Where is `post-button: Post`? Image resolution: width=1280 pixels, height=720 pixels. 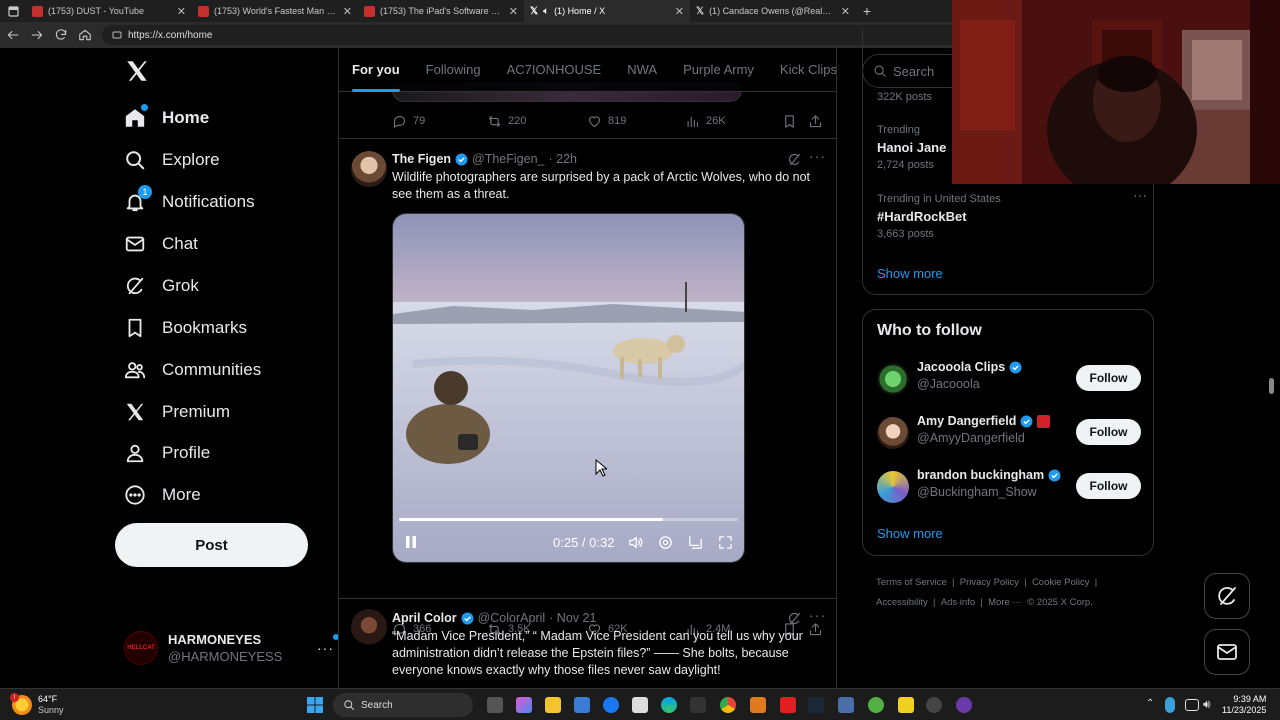 post-button: Post is located at coordinates (211, 545).